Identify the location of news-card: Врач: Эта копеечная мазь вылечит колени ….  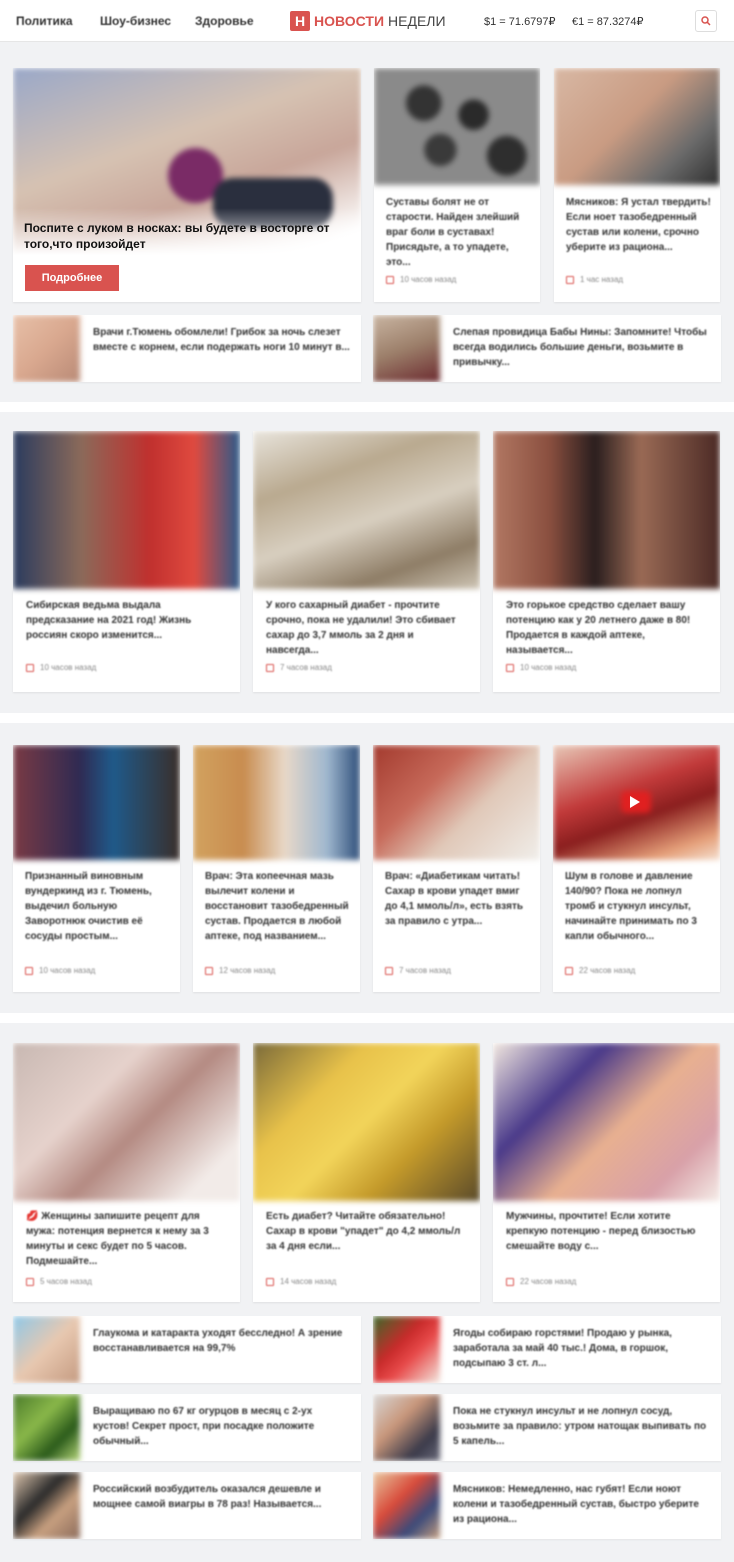
(276, 868).